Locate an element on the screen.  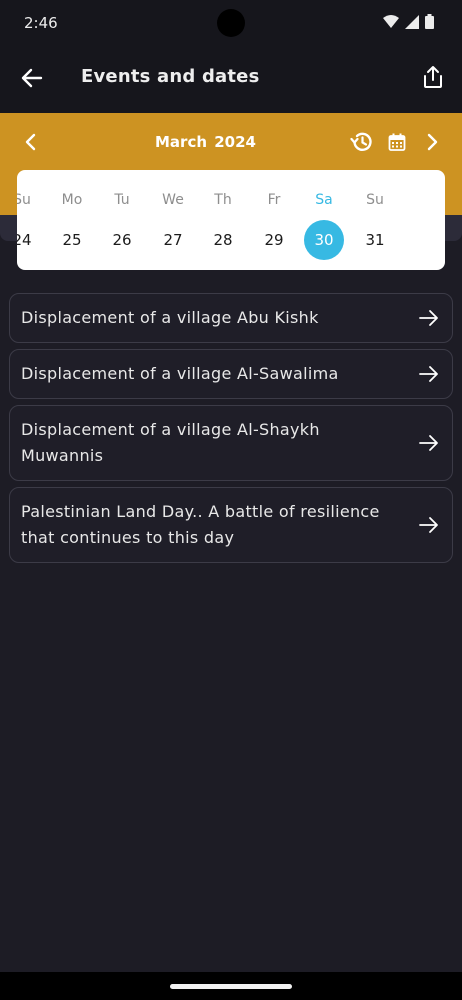
system-nav-bar is located at coordinates (231, 986).